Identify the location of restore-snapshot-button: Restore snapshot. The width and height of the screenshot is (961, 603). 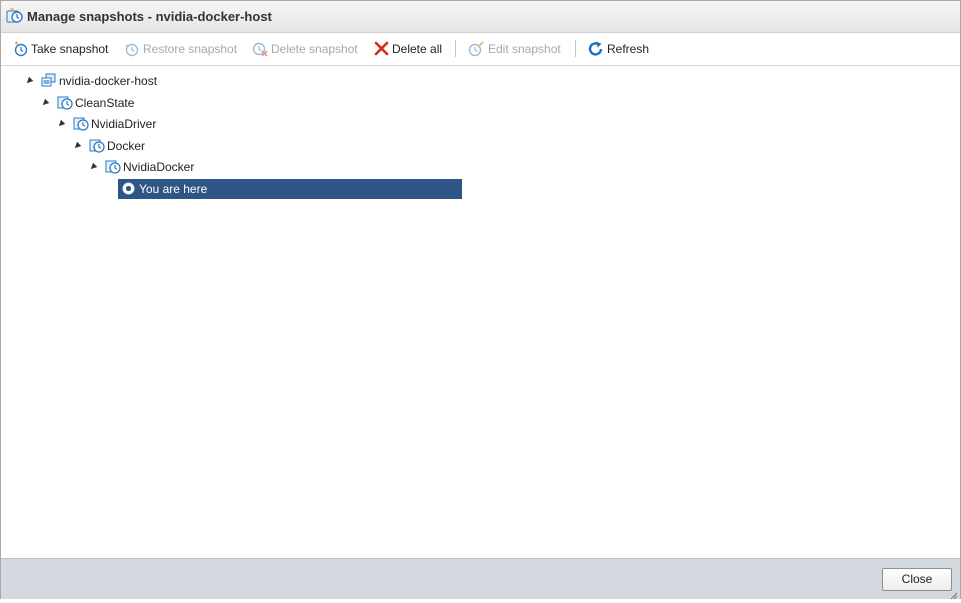
(182, 49).